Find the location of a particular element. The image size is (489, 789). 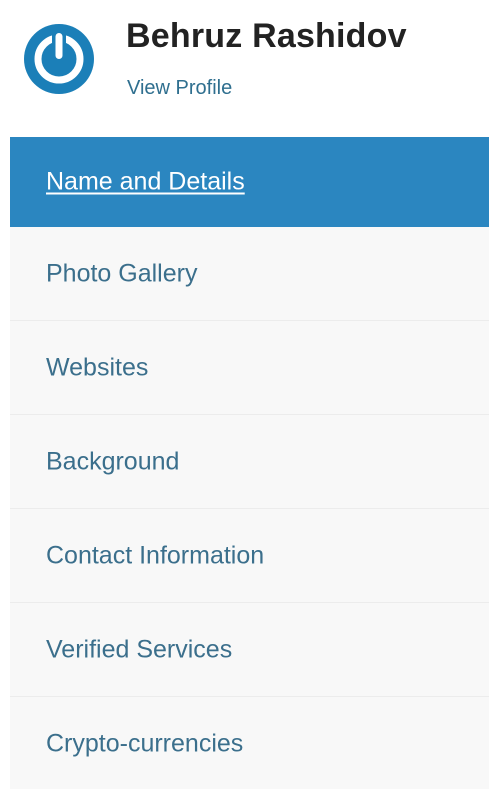

nav-item-verified-services: Verified Services is located at coordinates (249, 650).